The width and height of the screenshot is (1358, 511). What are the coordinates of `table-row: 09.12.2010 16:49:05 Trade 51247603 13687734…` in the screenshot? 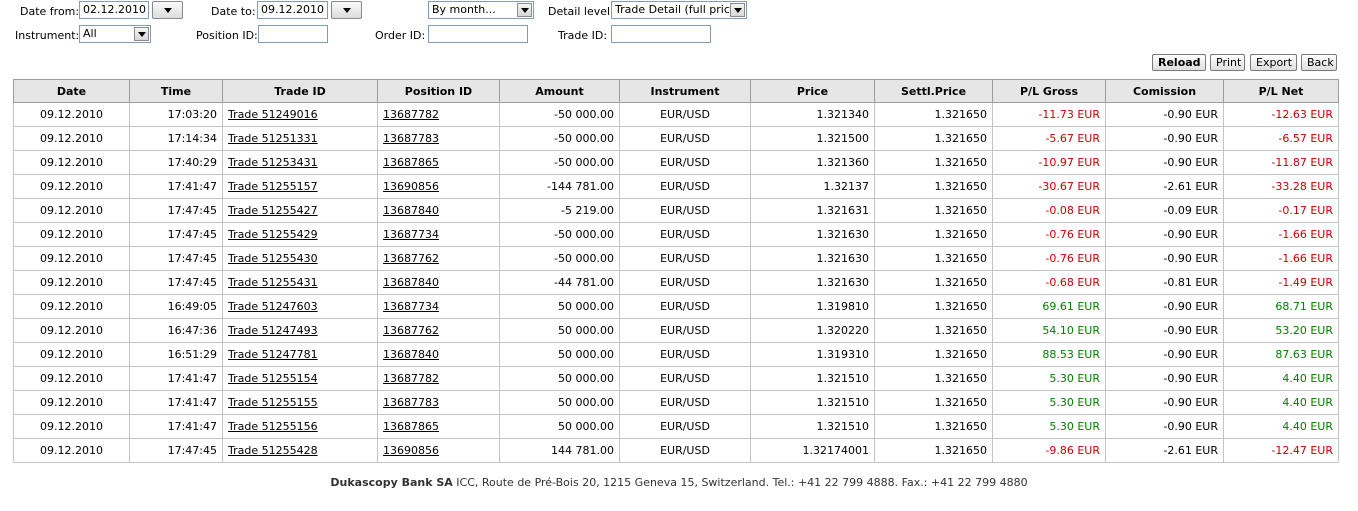 It's located at (676, 306).